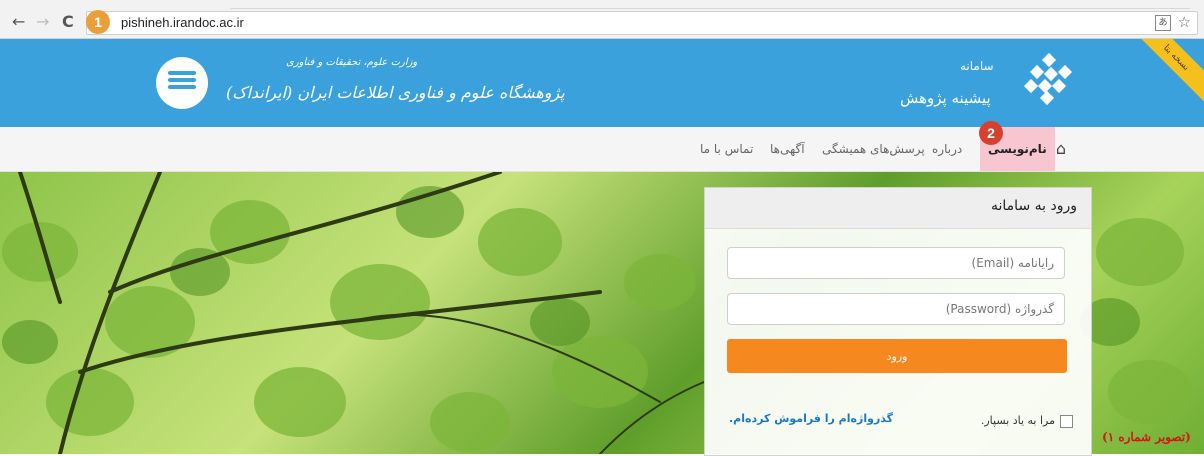 The image size is (1204, 456). I want to click on forward-icon: →, so click(42, 22).